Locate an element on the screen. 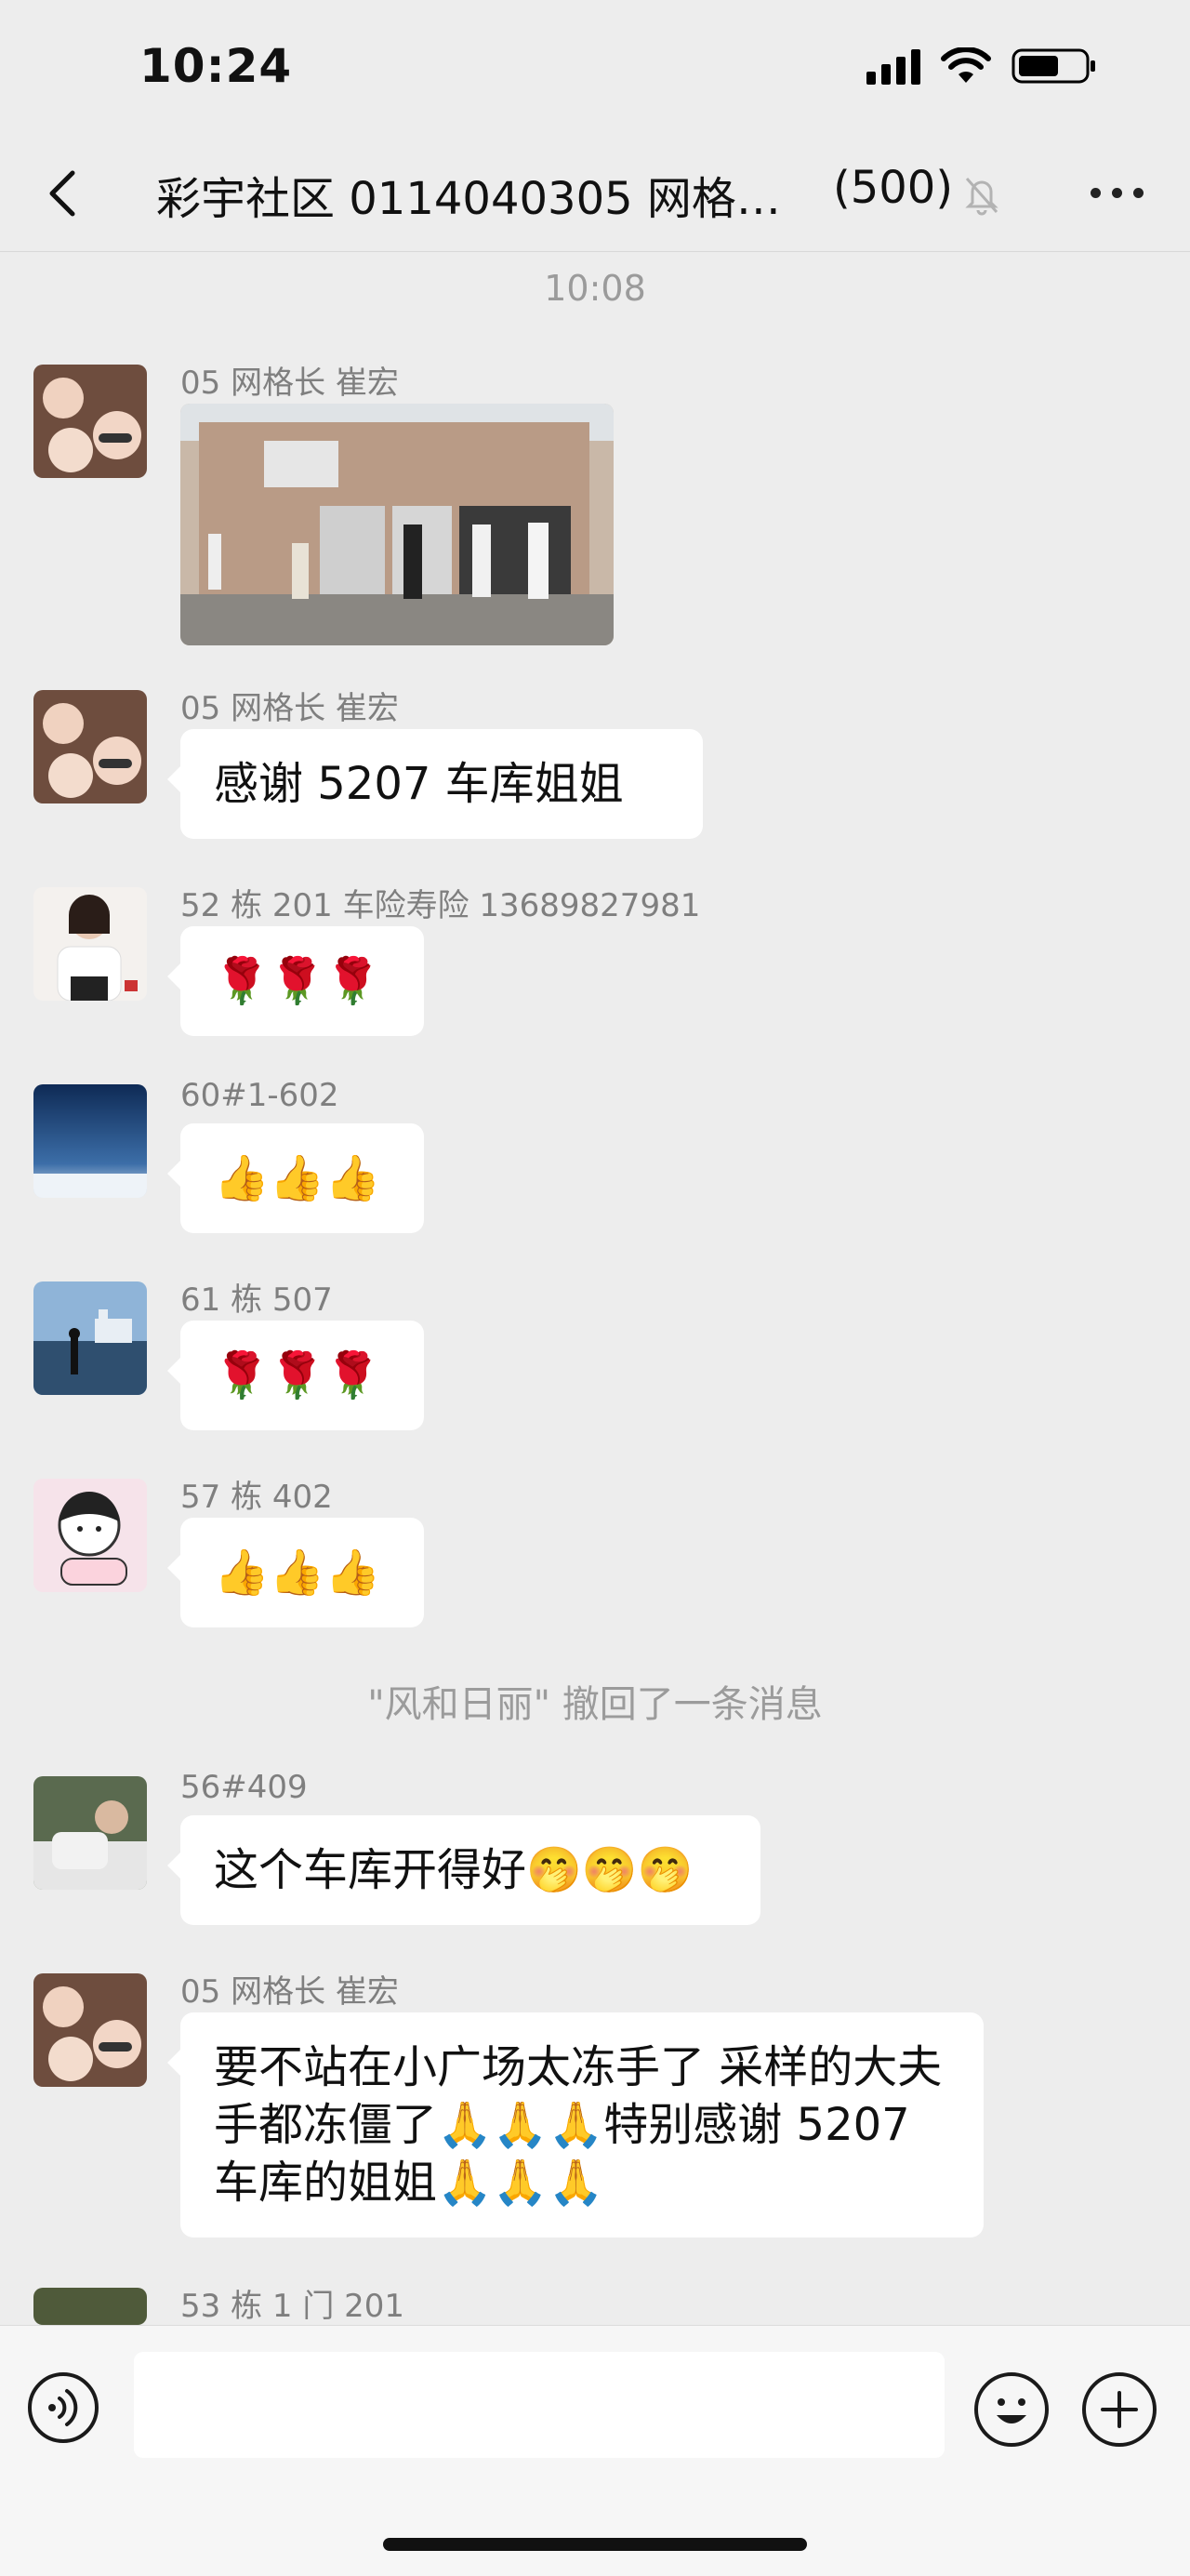 The height and width of the screenshot is (2576, 1190). message-bubble: 感谢 5207 车库姐姐 is located at coordinates (435, 784).